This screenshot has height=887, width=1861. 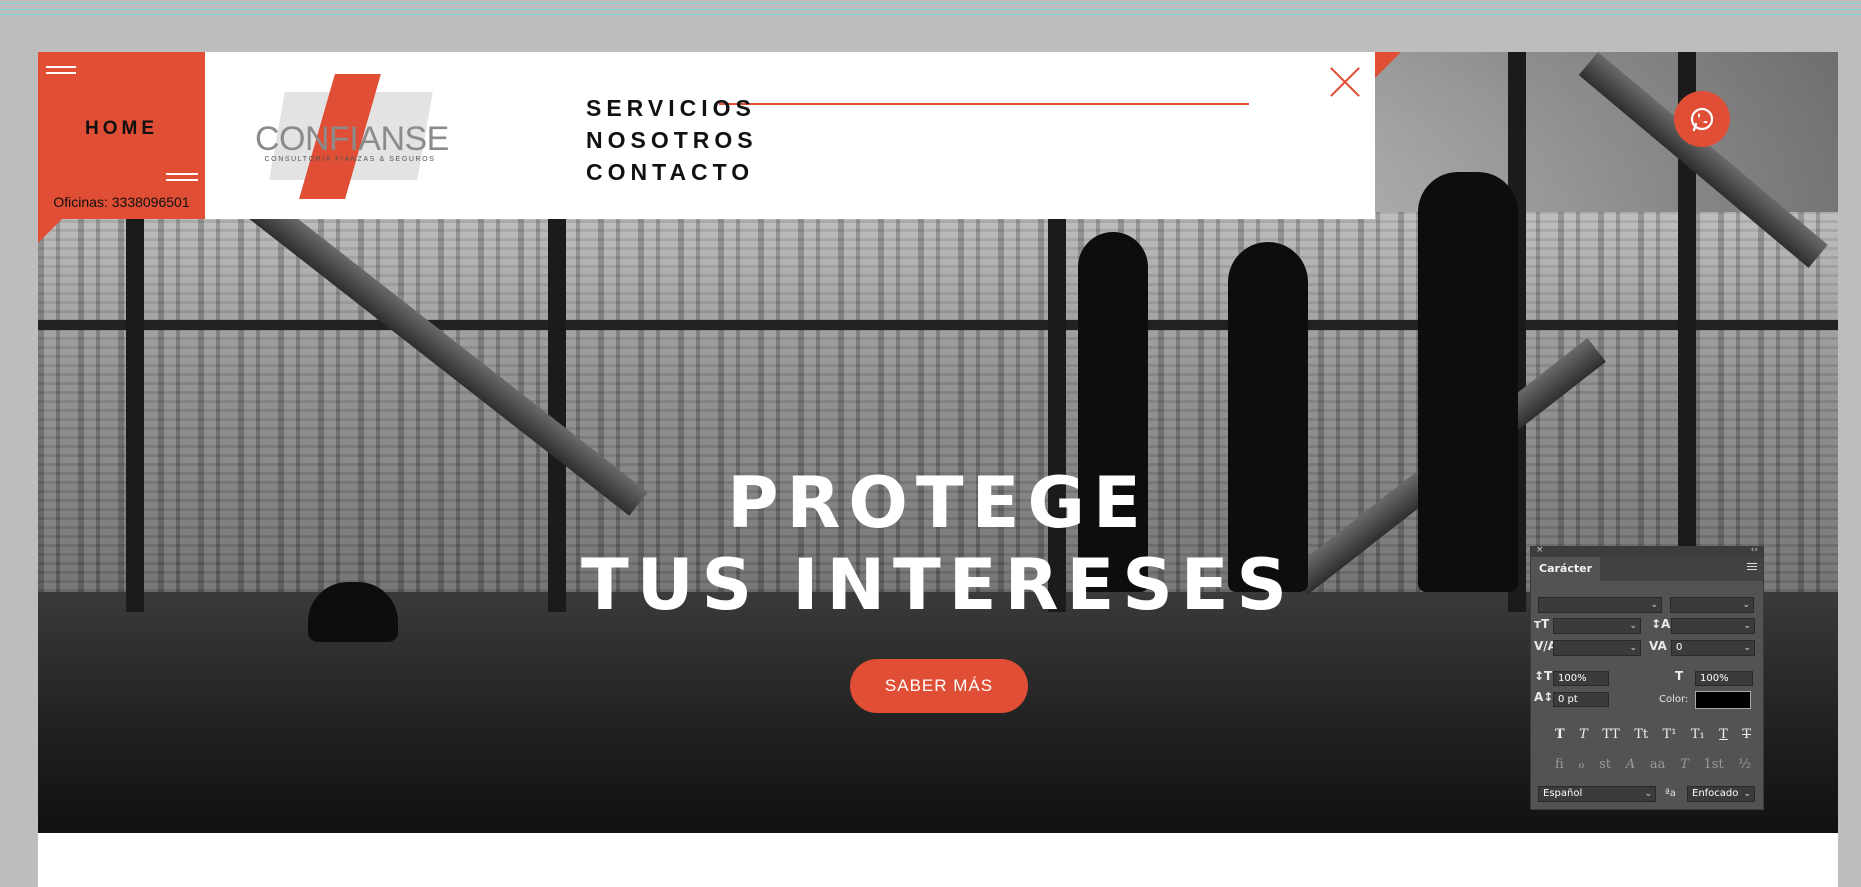 I want to click on superscript-button: T¹, so click(x=1670, y=734).